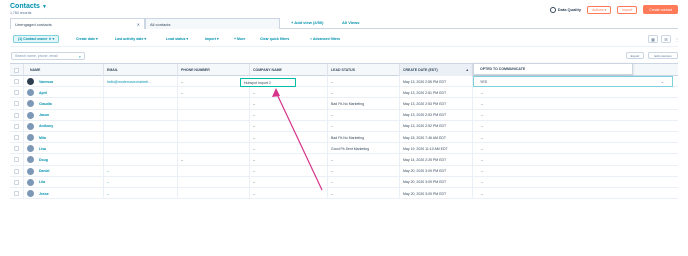 The width and height of the screenshot is (688, 256). Describe the element at coordinates (64, 149) in the screenshot. I see `contact-name-cell: Lisa` at that location.